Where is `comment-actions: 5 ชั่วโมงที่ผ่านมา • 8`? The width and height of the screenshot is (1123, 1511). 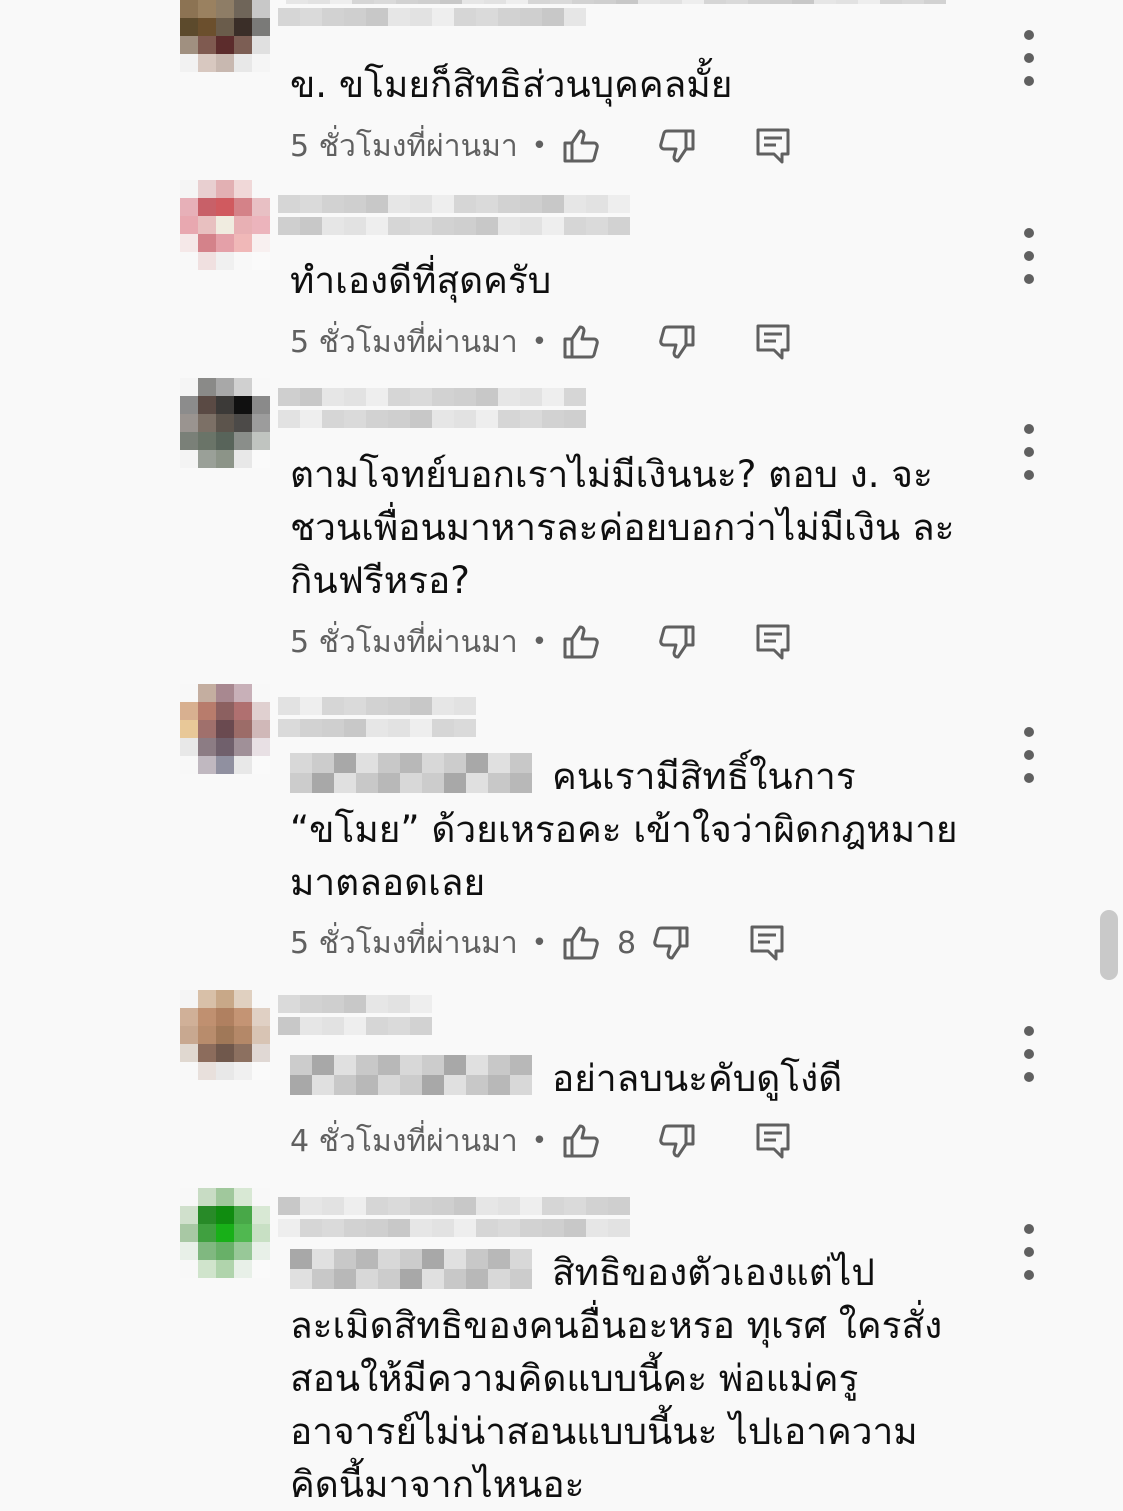 comment-actions: 5 ชั่วโมงที่ผ่านมา • 8 is located at coordinates (537, 943).